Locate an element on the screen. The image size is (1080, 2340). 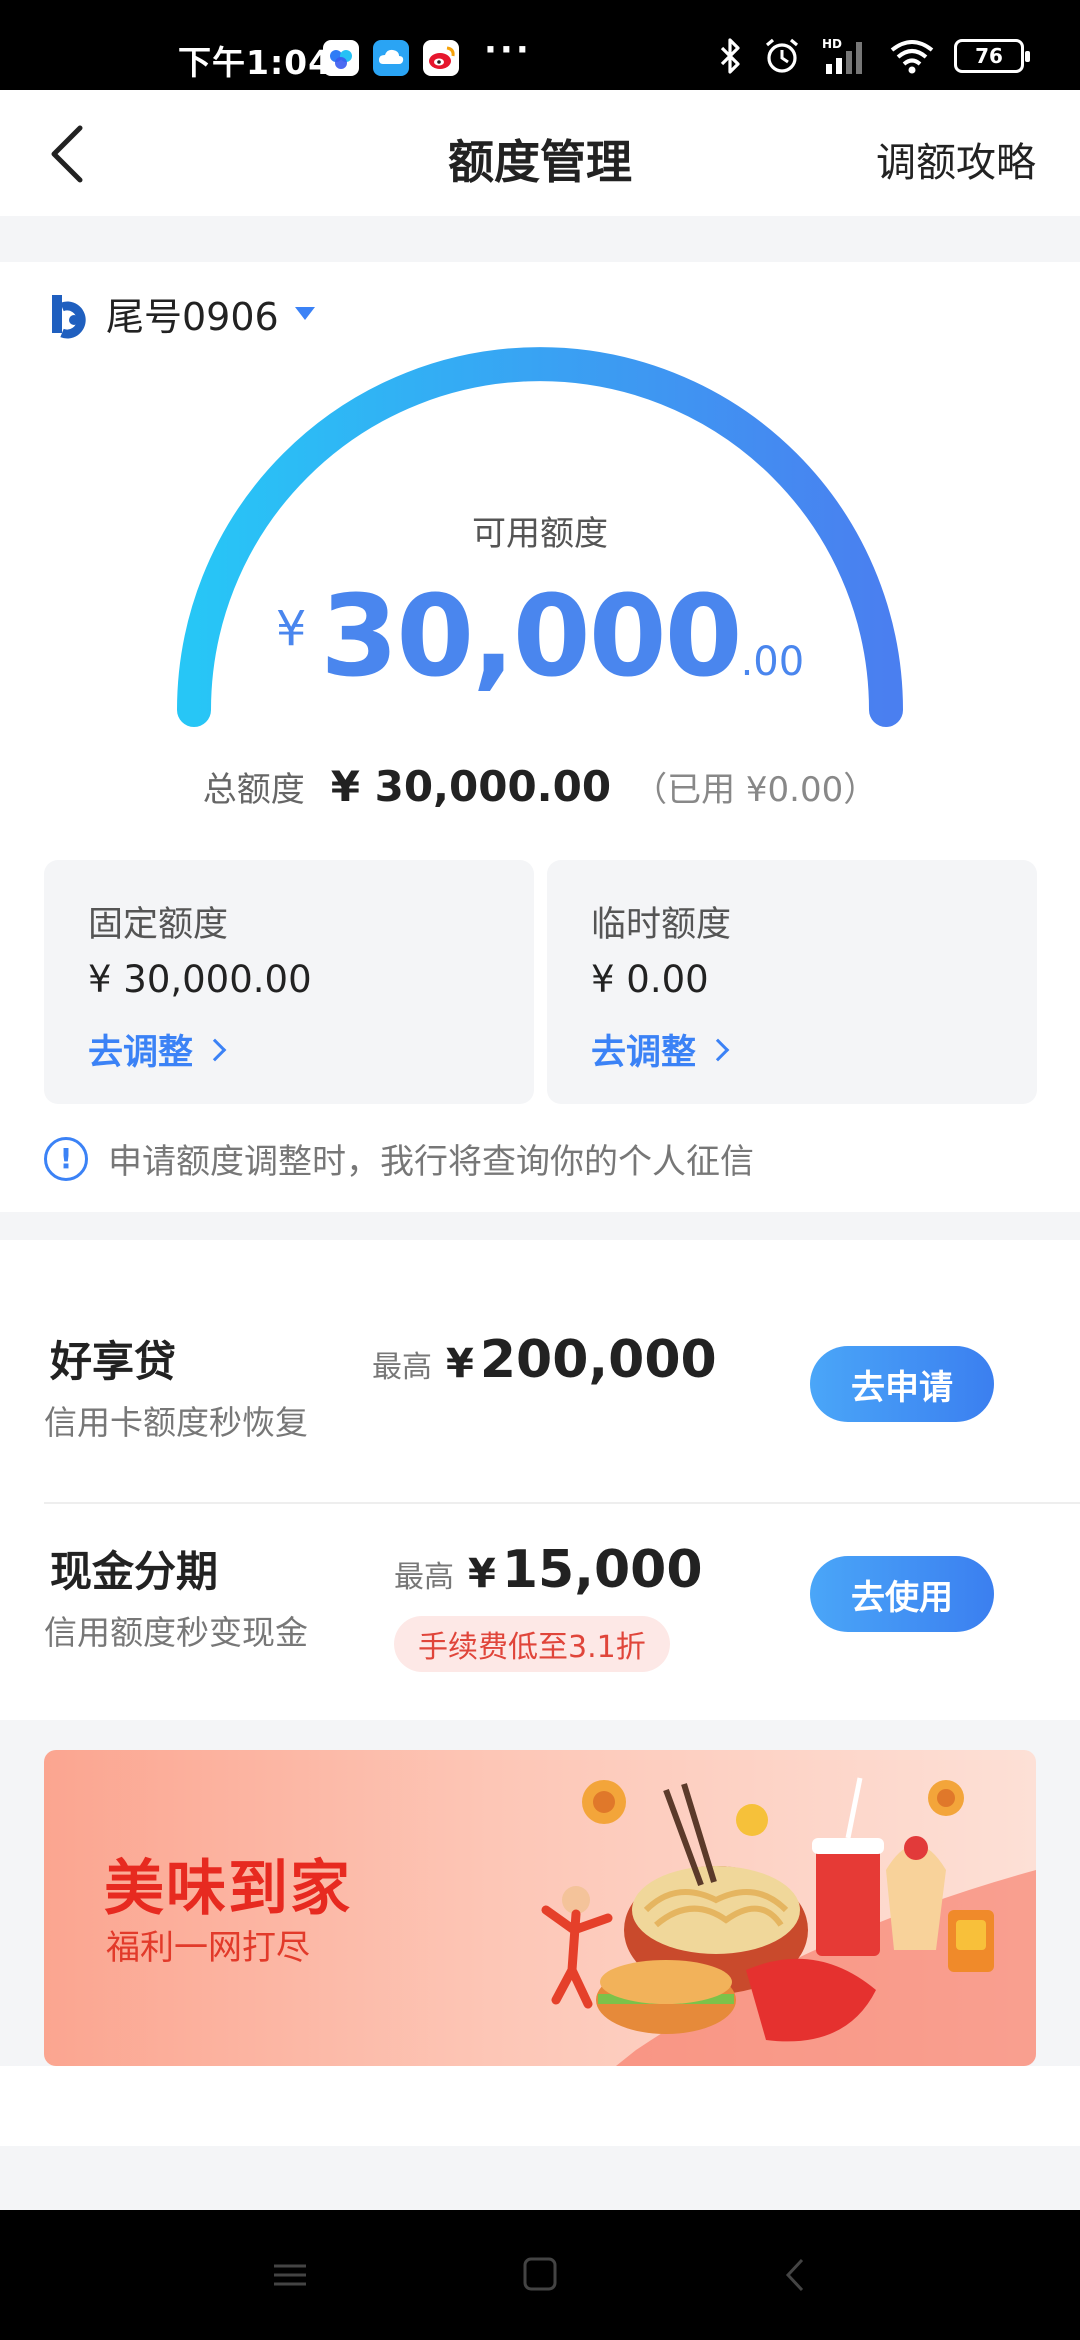
total-limit-label: 总额度 is located at coordinates (253, 790).